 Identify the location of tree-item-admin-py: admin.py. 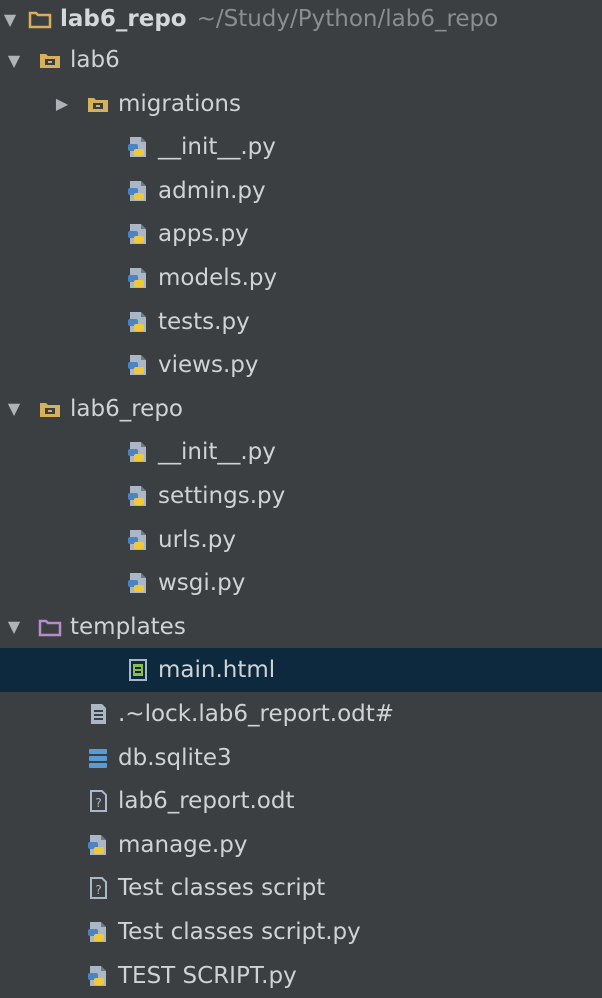
(301, 191).